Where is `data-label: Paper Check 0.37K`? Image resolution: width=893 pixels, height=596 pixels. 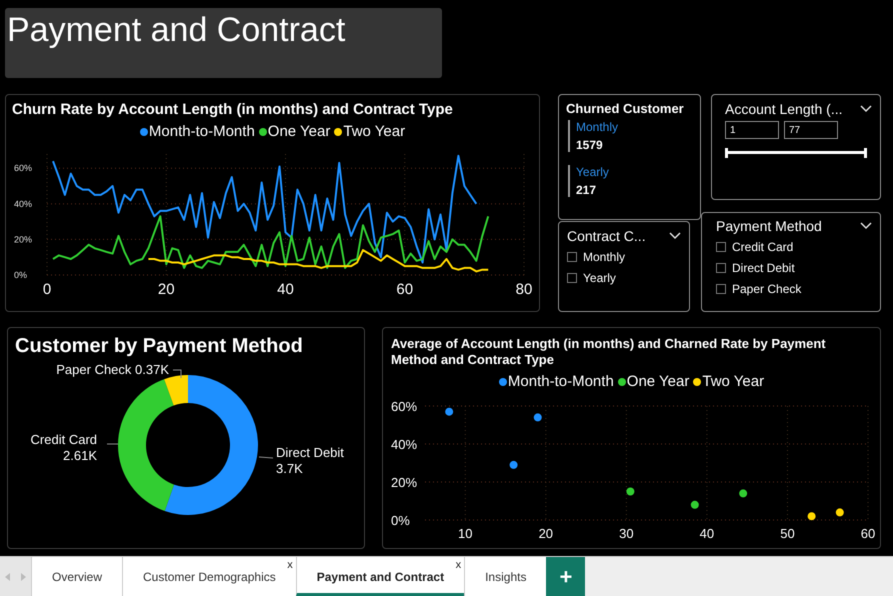 data-label: Paper Check 0.37K is located at coordinates (112, 369).